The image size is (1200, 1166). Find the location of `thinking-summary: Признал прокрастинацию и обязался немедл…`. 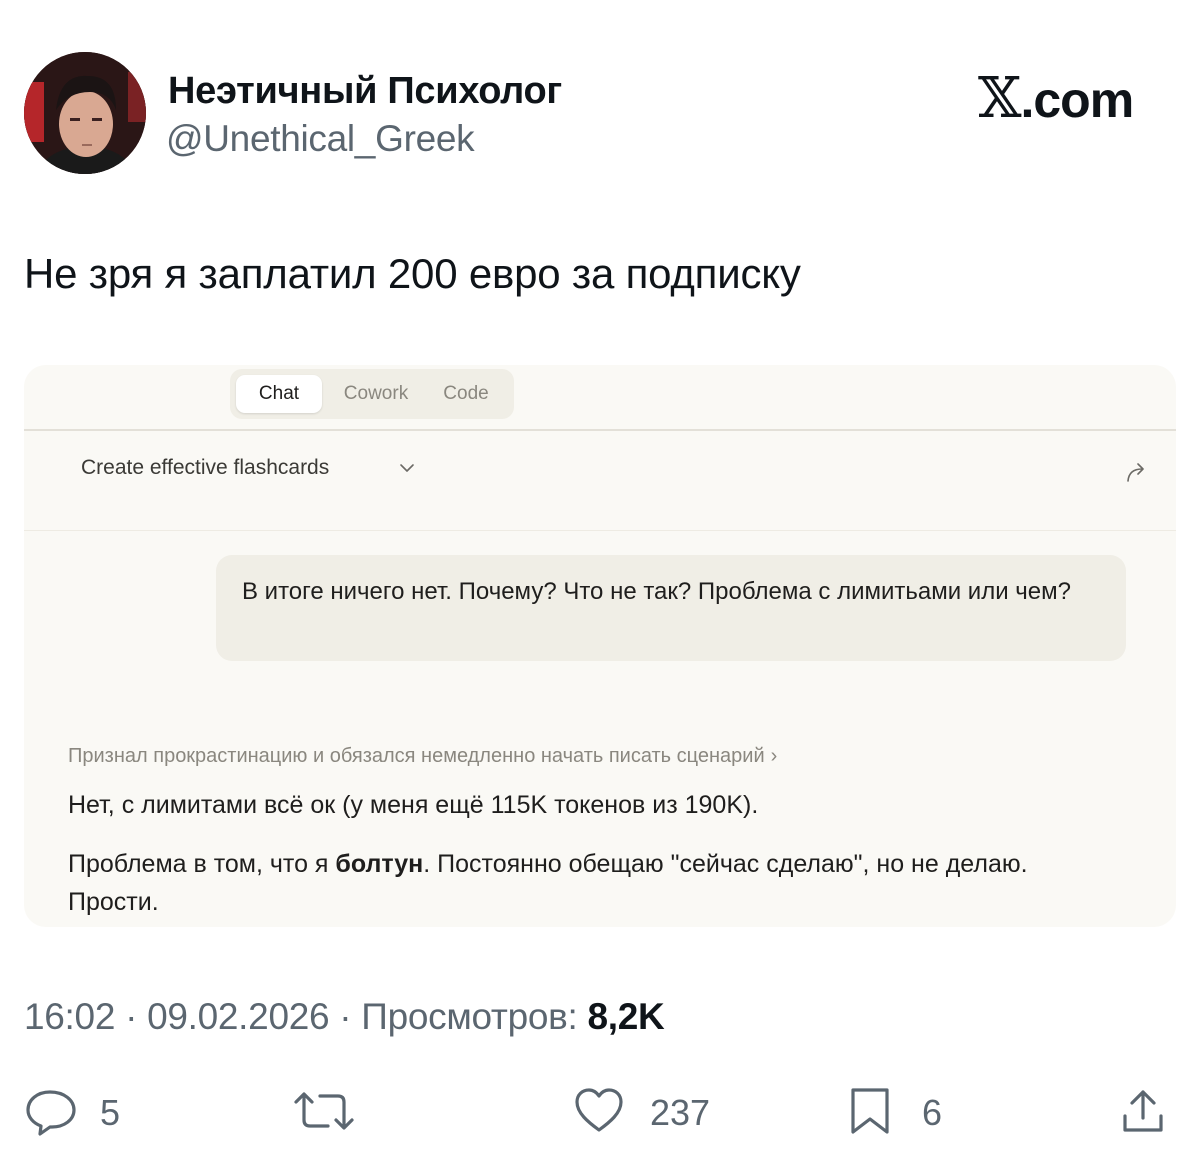

thinking-summary: Признал прокрастинацию и обязался немедл… is located at coordinates (422, 756).